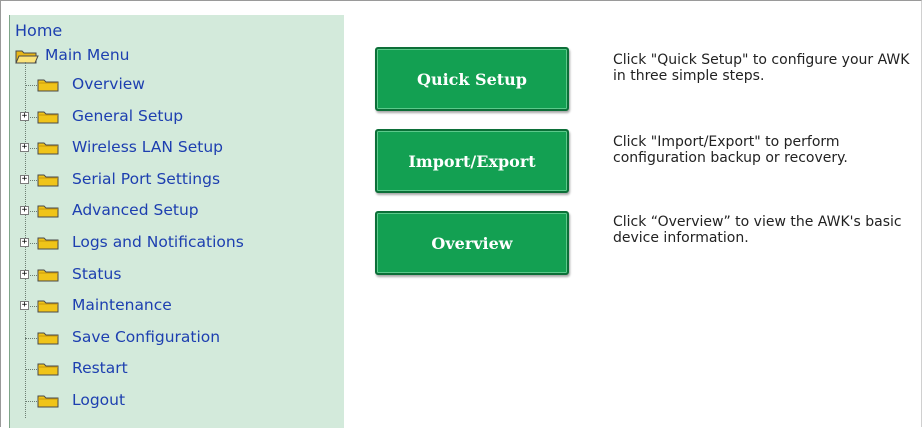  I want to click on sidebar-item-label: Save Configuration, so click(146, 336).